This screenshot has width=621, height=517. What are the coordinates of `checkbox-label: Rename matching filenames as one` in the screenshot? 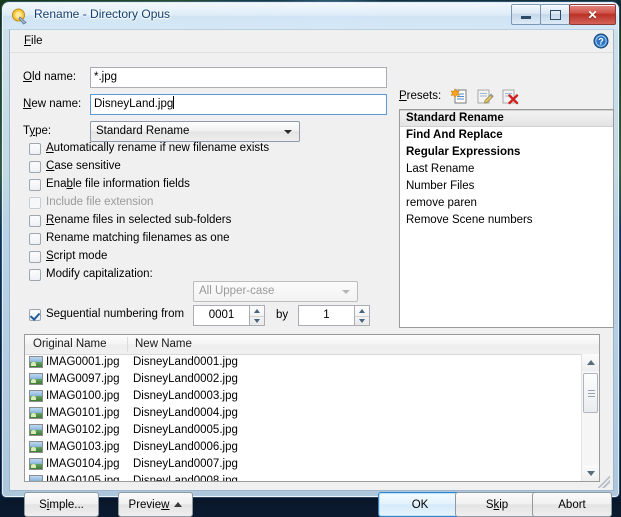 It's located at (137, 238).